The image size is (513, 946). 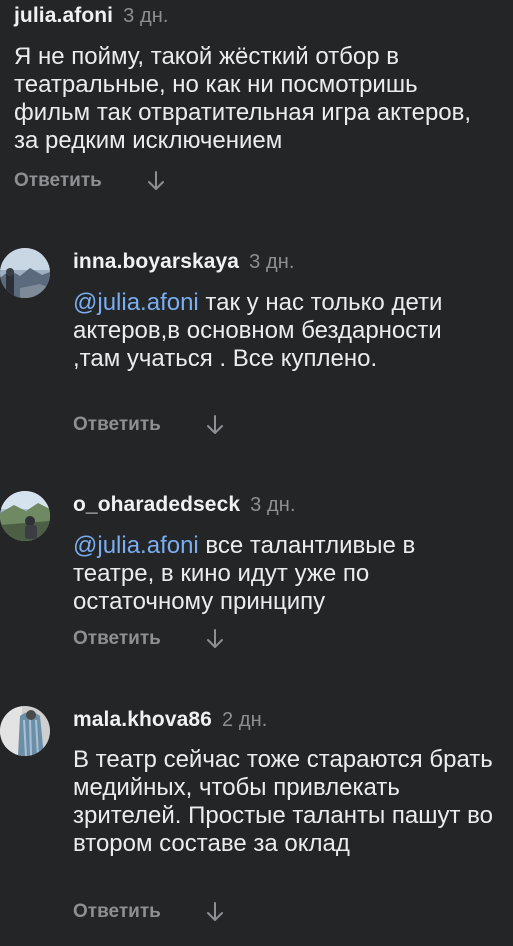 I want to click on comment-header: mala.khova86 2 дн., so click(x=170, y=720).